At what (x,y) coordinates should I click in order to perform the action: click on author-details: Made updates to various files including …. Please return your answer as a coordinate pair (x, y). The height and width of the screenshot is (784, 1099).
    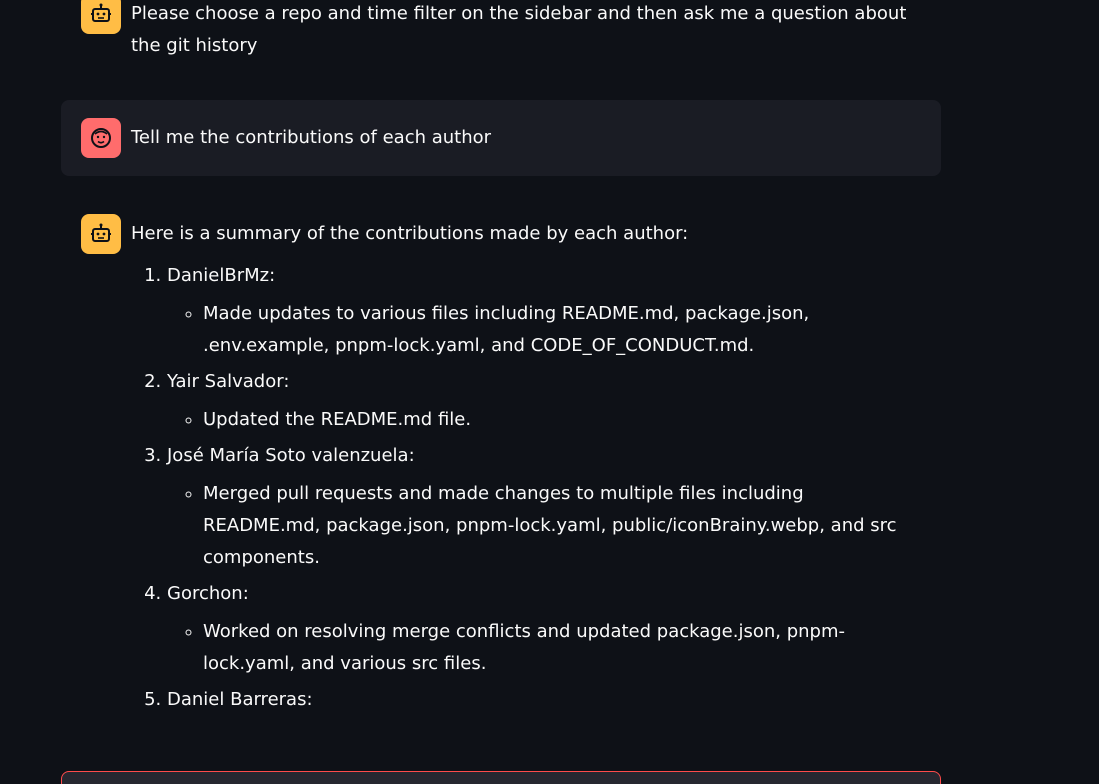
    Looking at the image, I should click on (562, 330).